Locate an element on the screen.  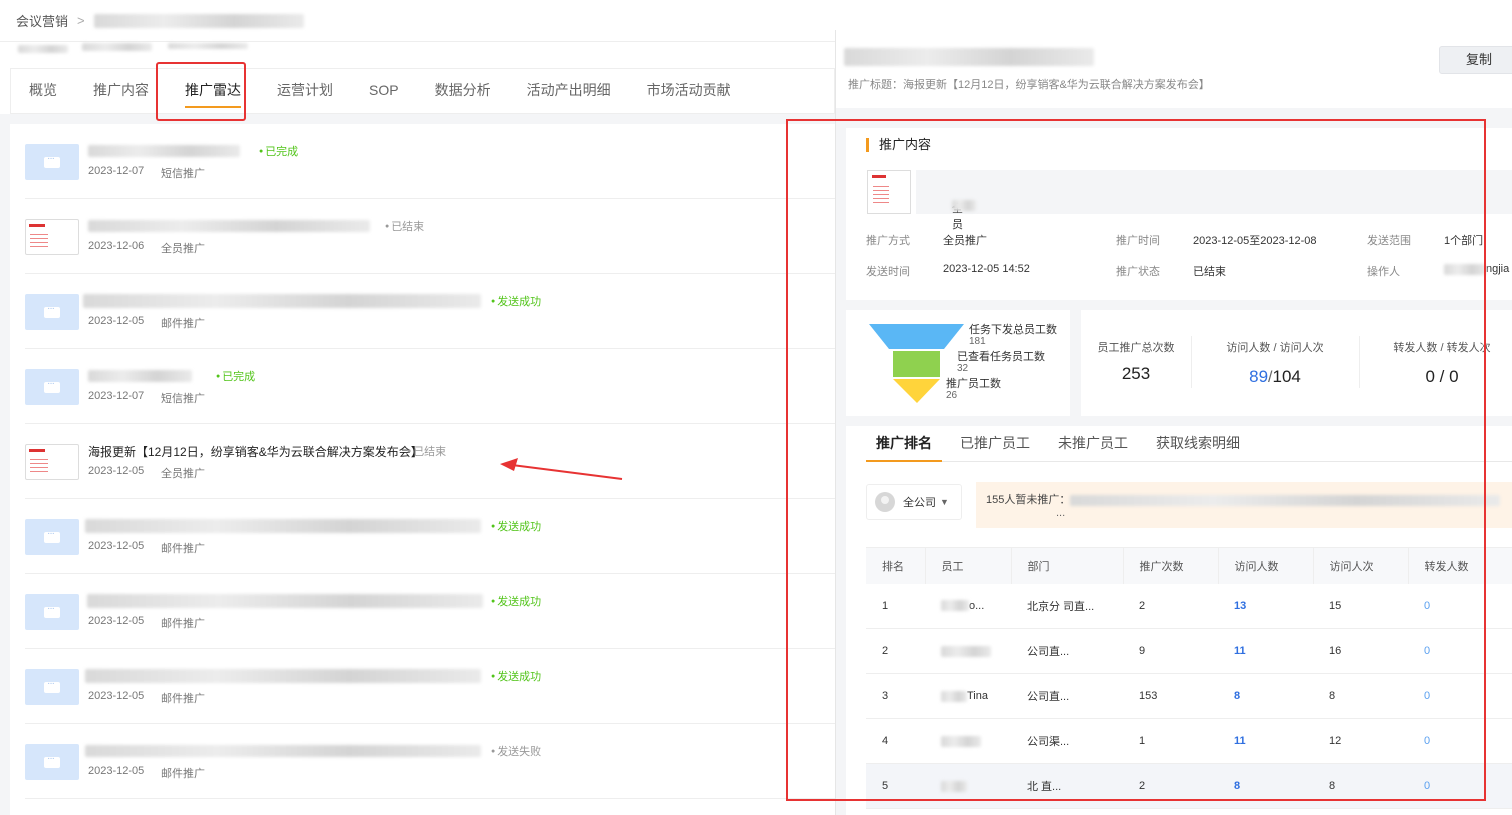
main-tabs: 概览 推广内容 推广雷达 运营计划 SOP 数据分析 活动产出明细 市场活动贡献 is located at coordinates (422, 91).